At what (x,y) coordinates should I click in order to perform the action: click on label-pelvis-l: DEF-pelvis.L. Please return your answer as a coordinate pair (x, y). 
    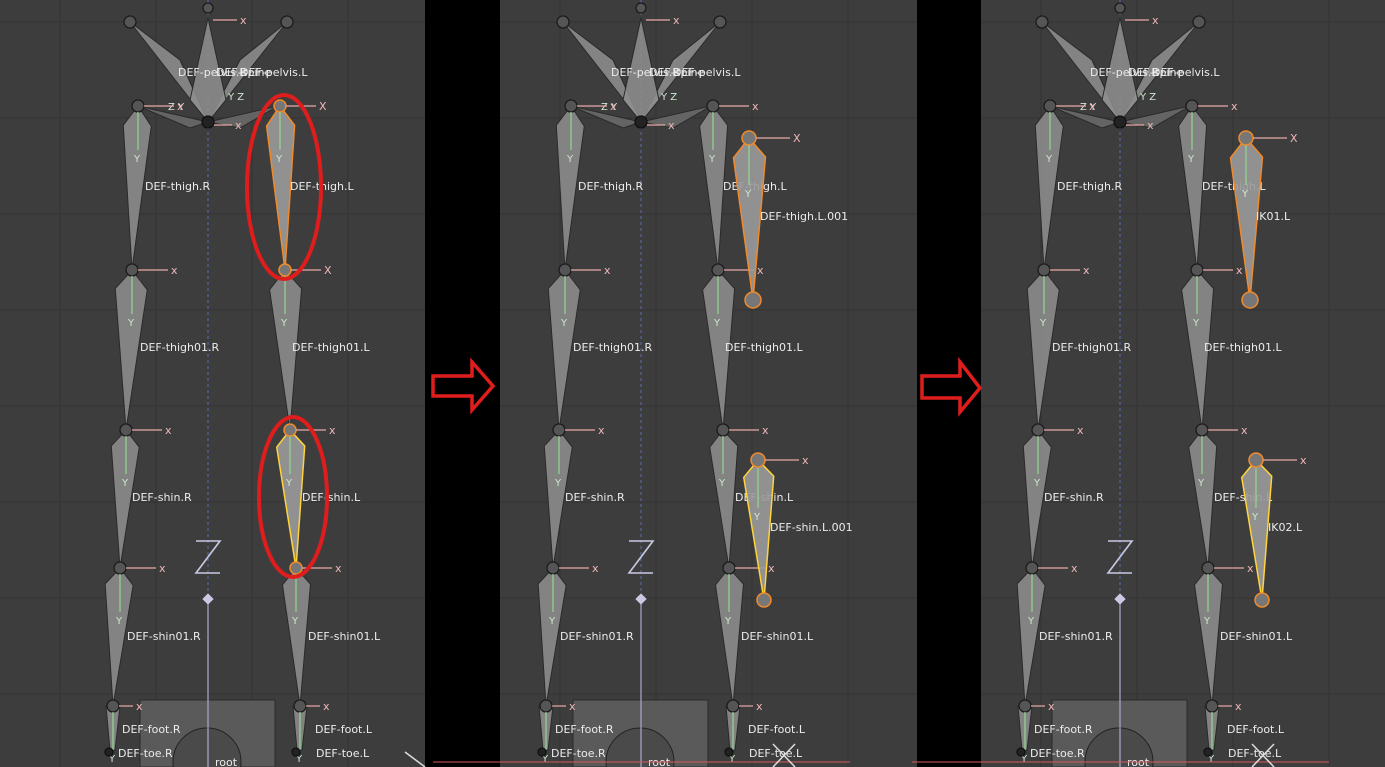
    Looking at the image, I should click on (707, 72).